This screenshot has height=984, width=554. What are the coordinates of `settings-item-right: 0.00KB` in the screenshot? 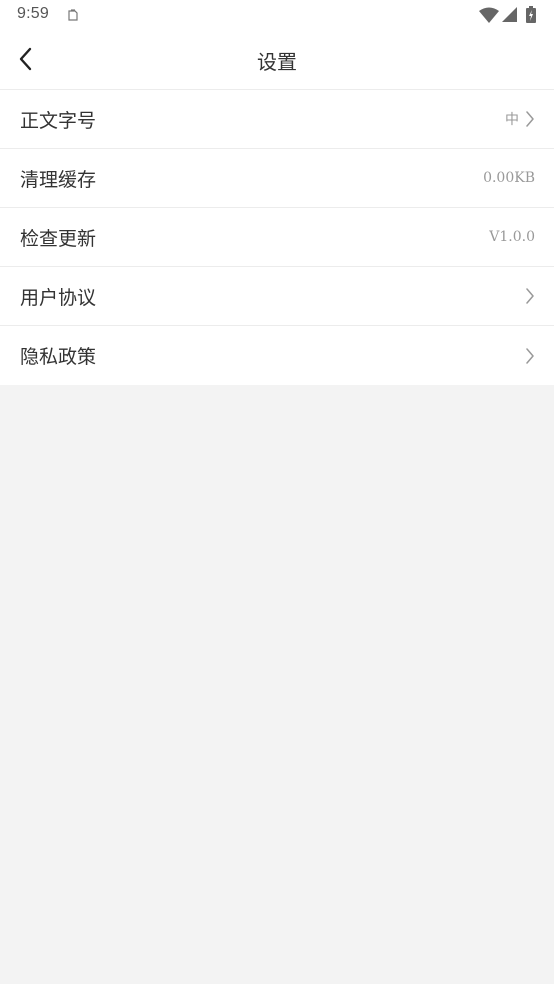 It's located at (509, 178).